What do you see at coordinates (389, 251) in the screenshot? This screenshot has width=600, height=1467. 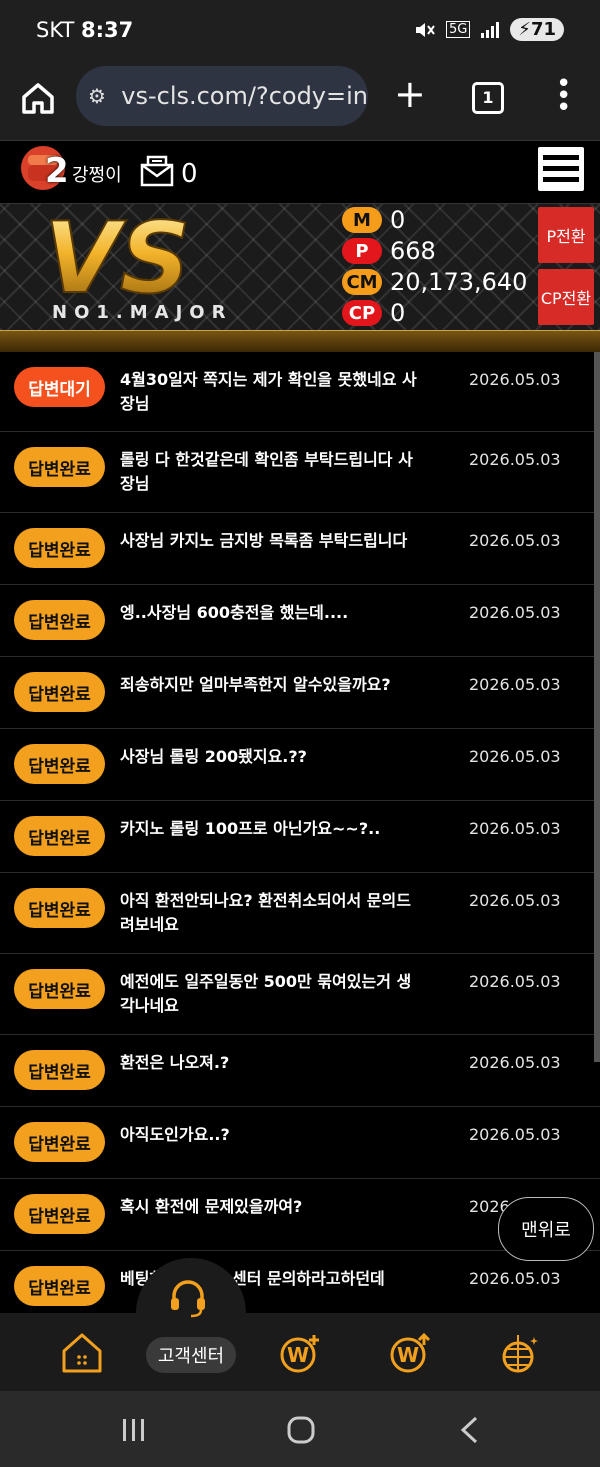 I see `stat-p: P 668` at bounding box center [389, 251].